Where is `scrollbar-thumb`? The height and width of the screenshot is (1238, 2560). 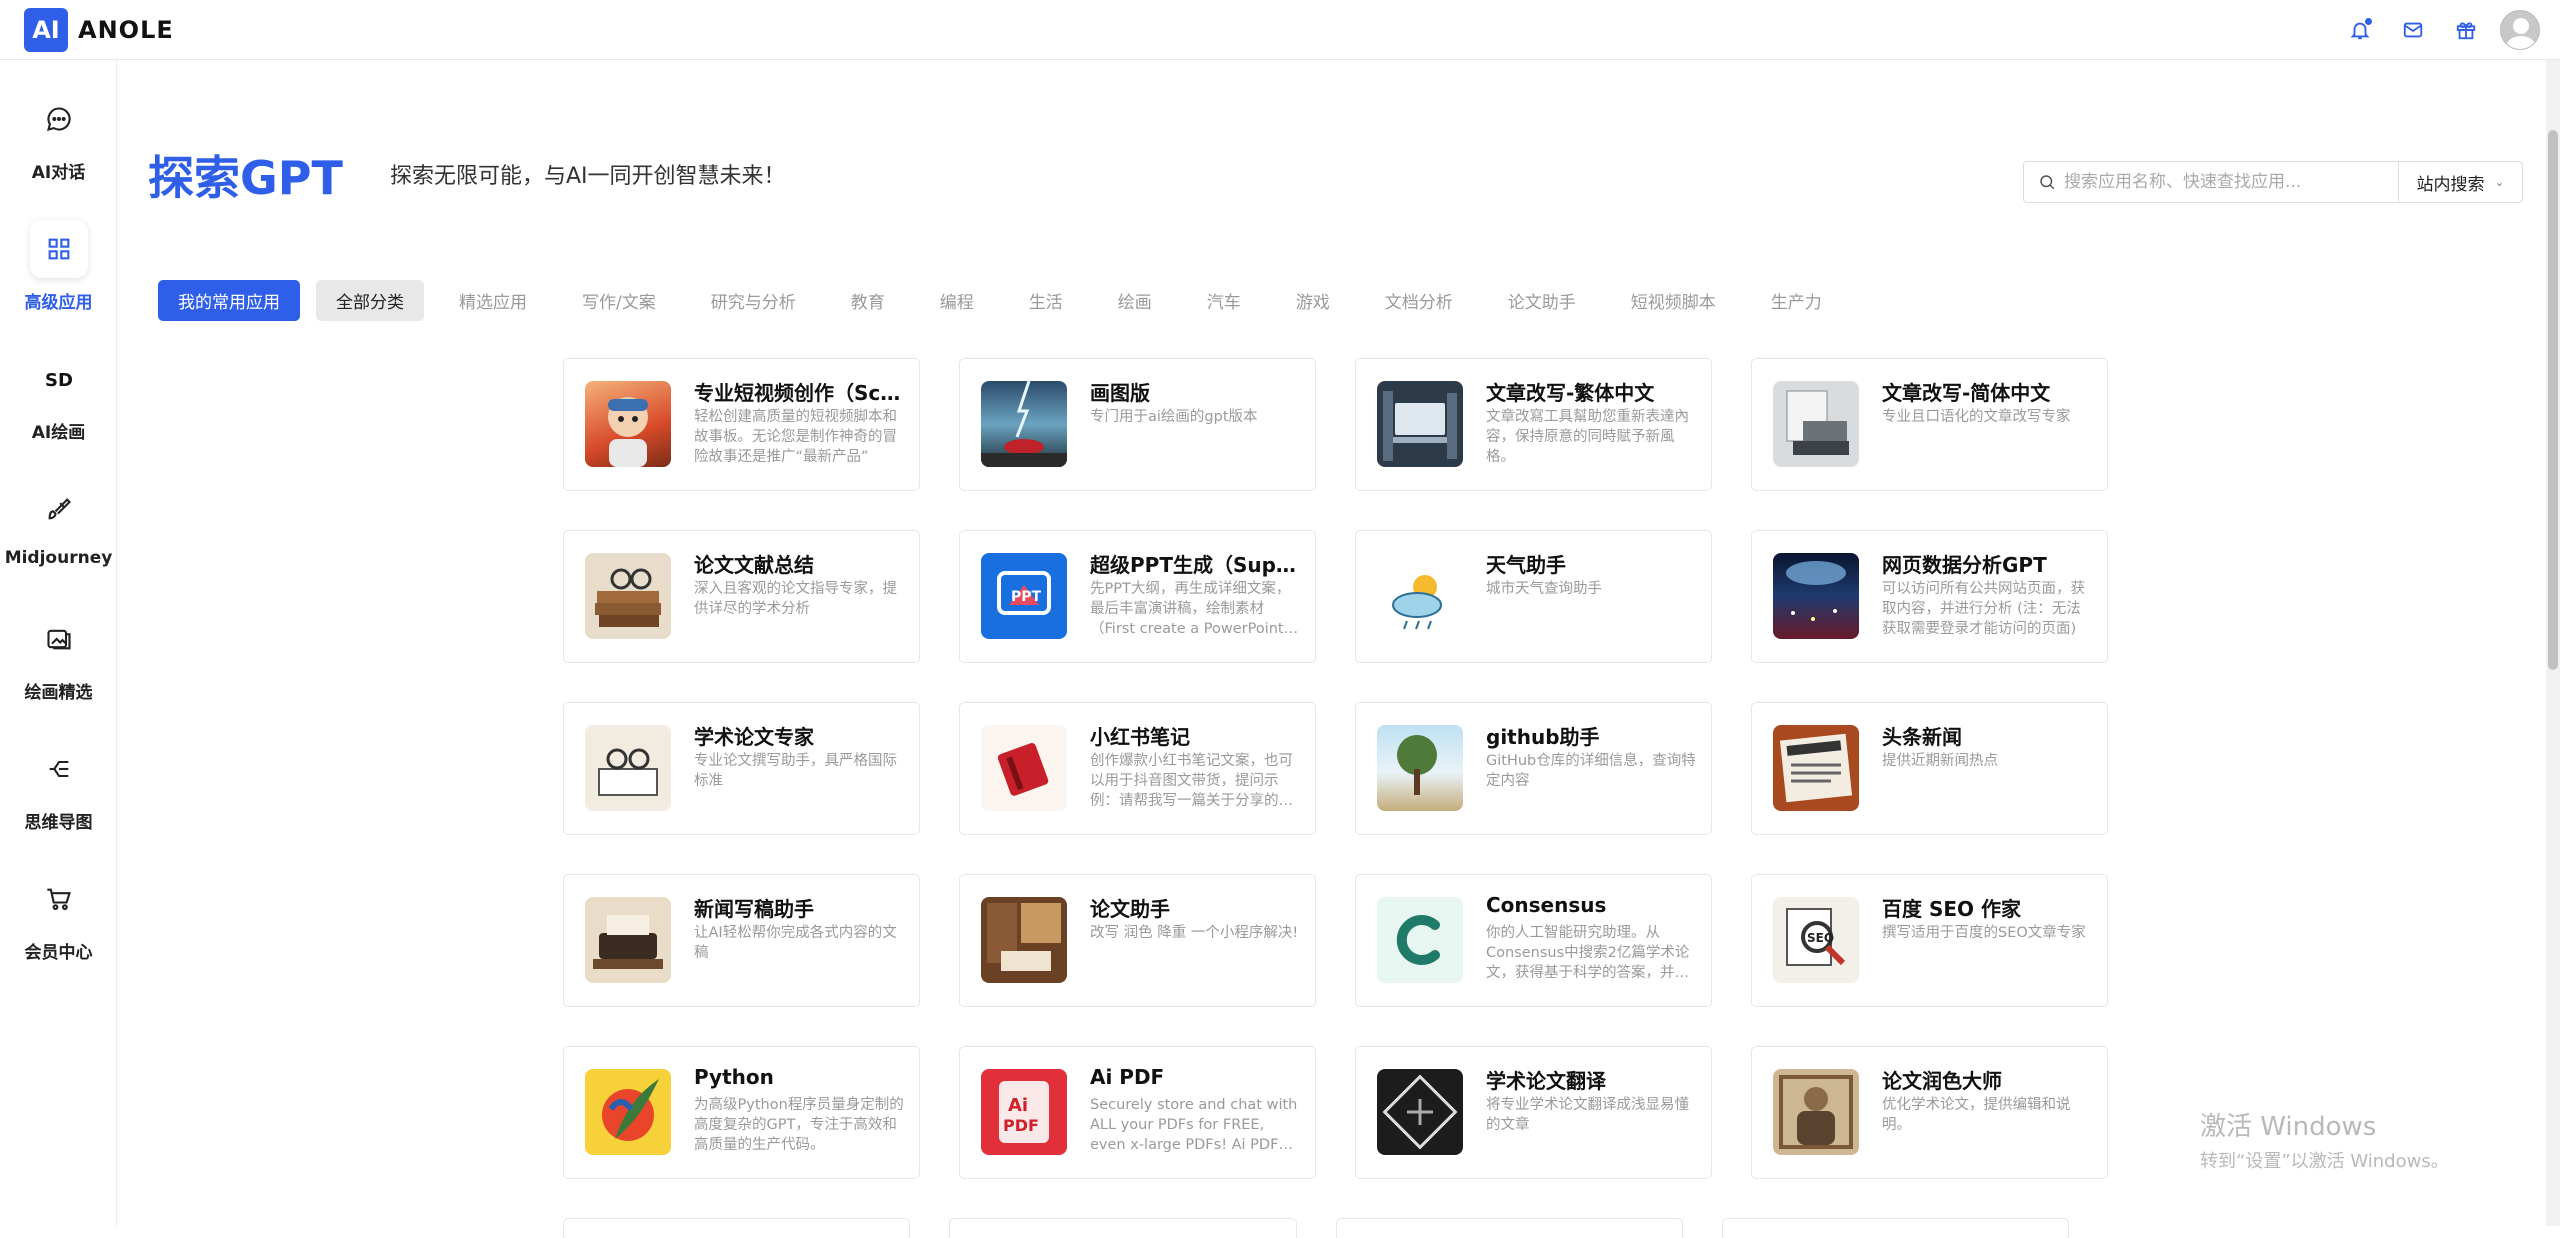 scrollbar-thumb is located at coordinates (2553, 400).